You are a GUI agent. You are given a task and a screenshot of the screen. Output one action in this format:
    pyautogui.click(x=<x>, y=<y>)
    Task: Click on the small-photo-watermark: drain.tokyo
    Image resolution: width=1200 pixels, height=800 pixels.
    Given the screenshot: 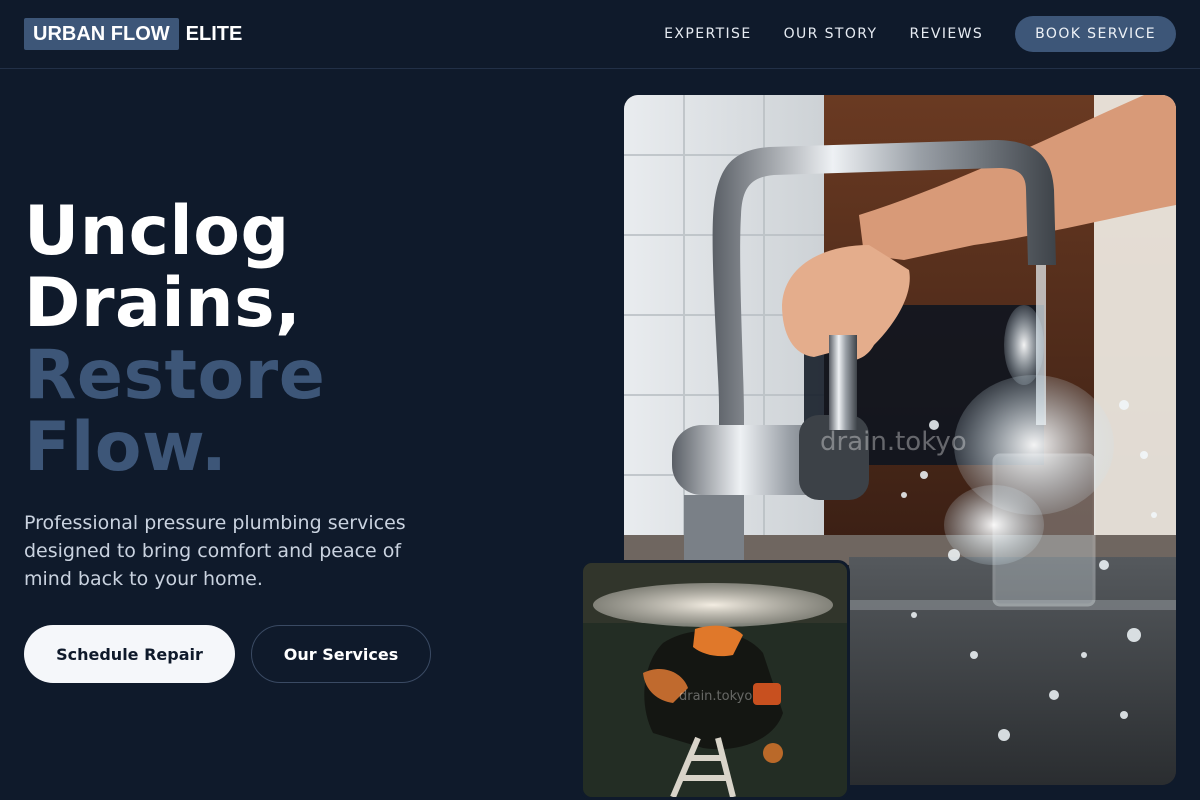 What is the action you would take?
    pyautogui.click(x=716, y=696)
    